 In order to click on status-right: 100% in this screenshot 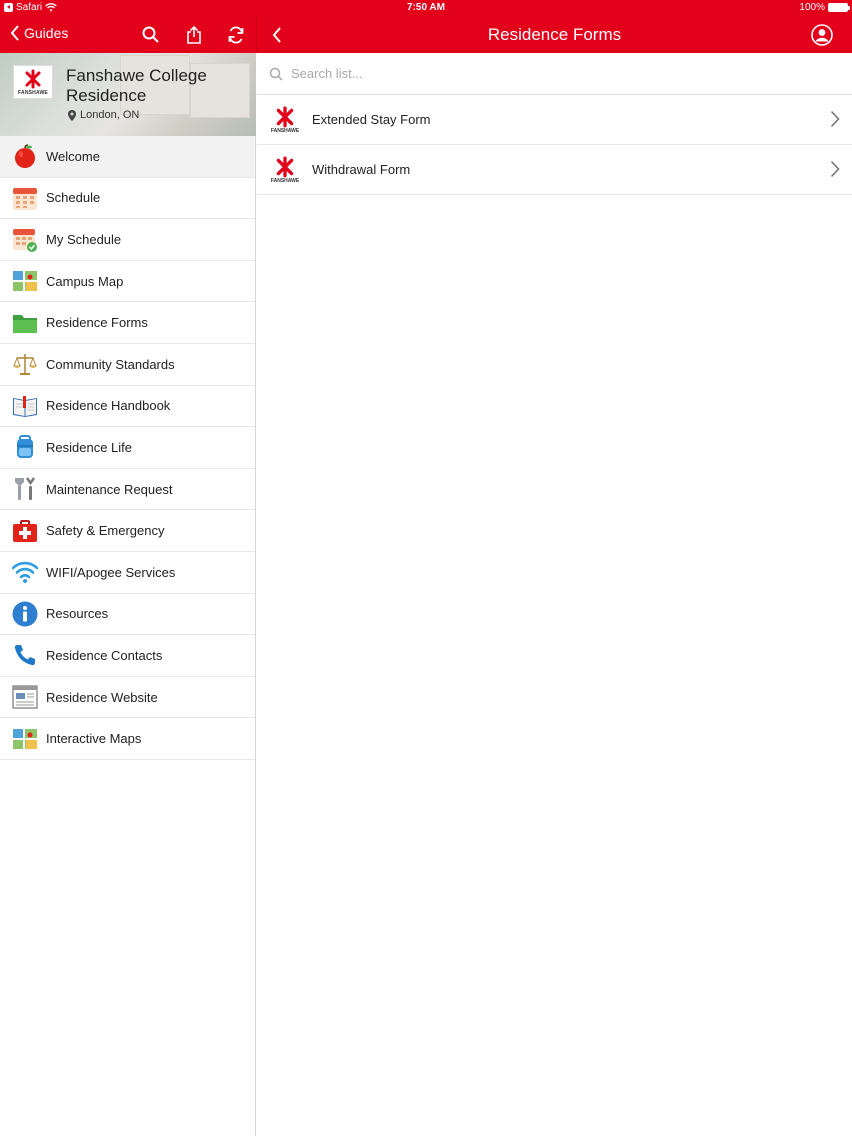, I will do `click(824, 7)`.